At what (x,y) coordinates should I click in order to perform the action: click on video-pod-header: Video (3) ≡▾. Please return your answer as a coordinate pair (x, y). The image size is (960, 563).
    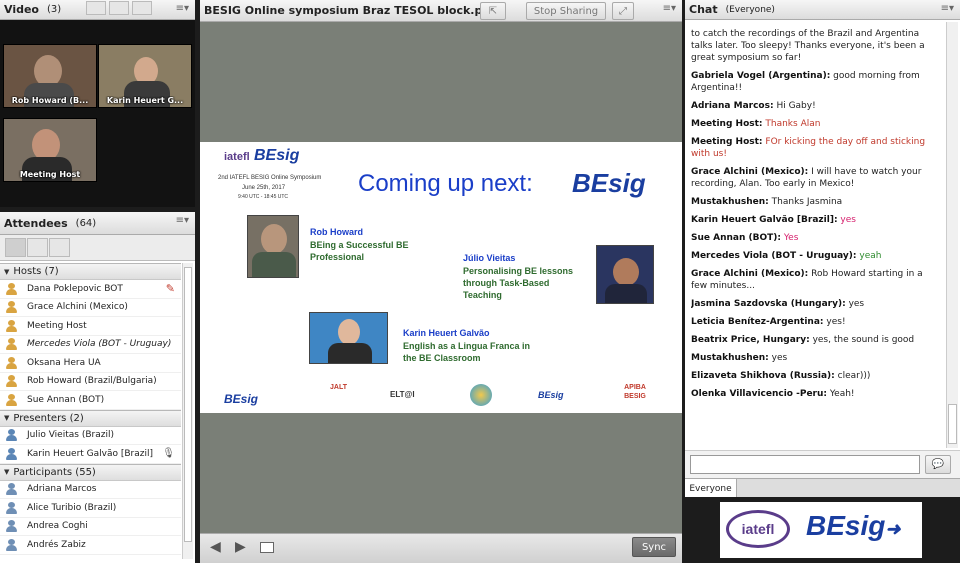
    Looking at the image, I should click on (97, 10).